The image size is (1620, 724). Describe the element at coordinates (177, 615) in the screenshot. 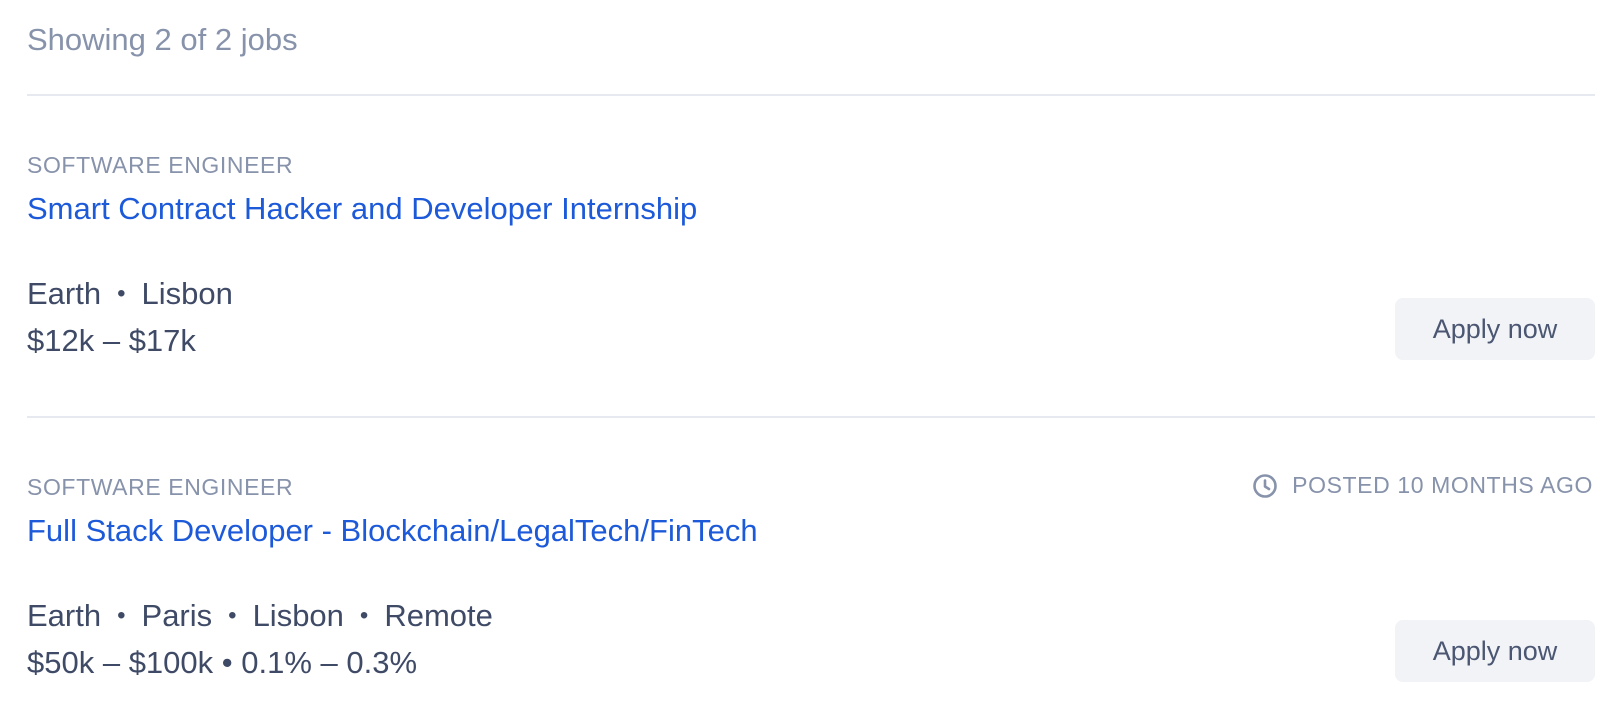

I see `location-item: Paris` at that location.